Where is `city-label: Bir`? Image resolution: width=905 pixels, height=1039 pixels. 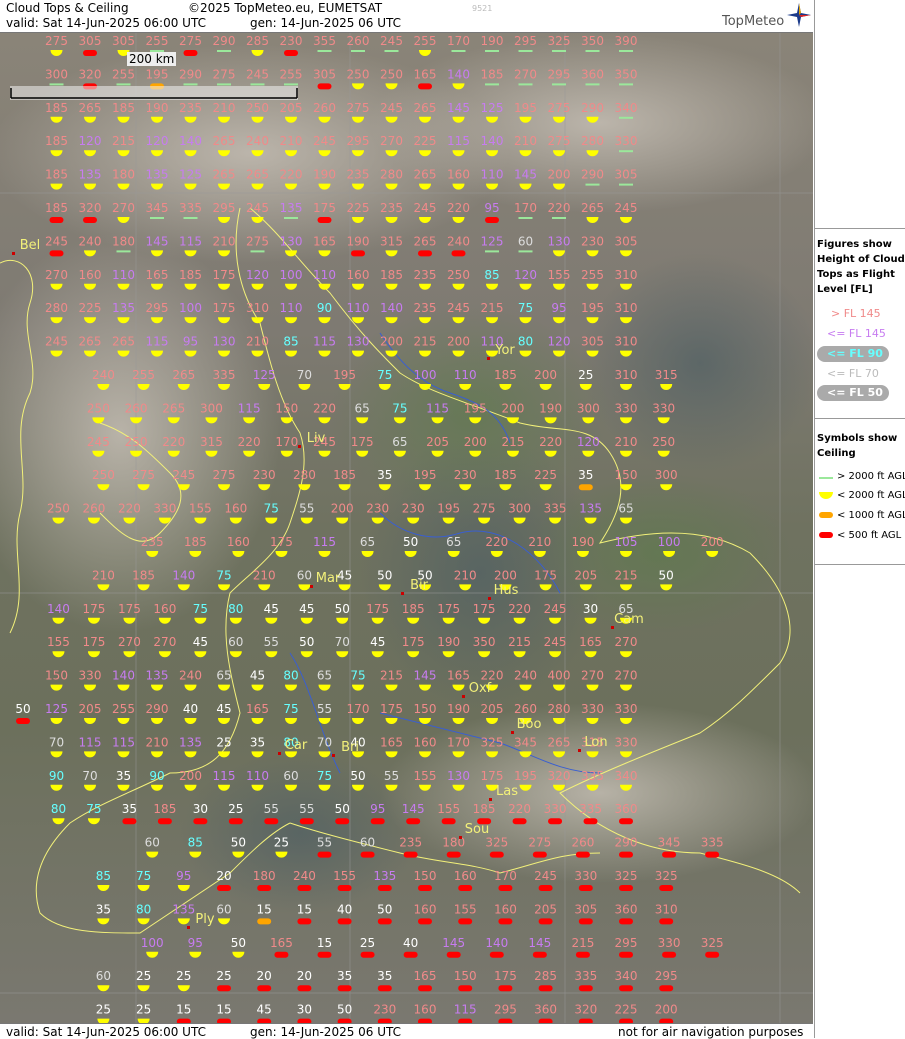 city-label: Bir is located at coordinates (419, 585).